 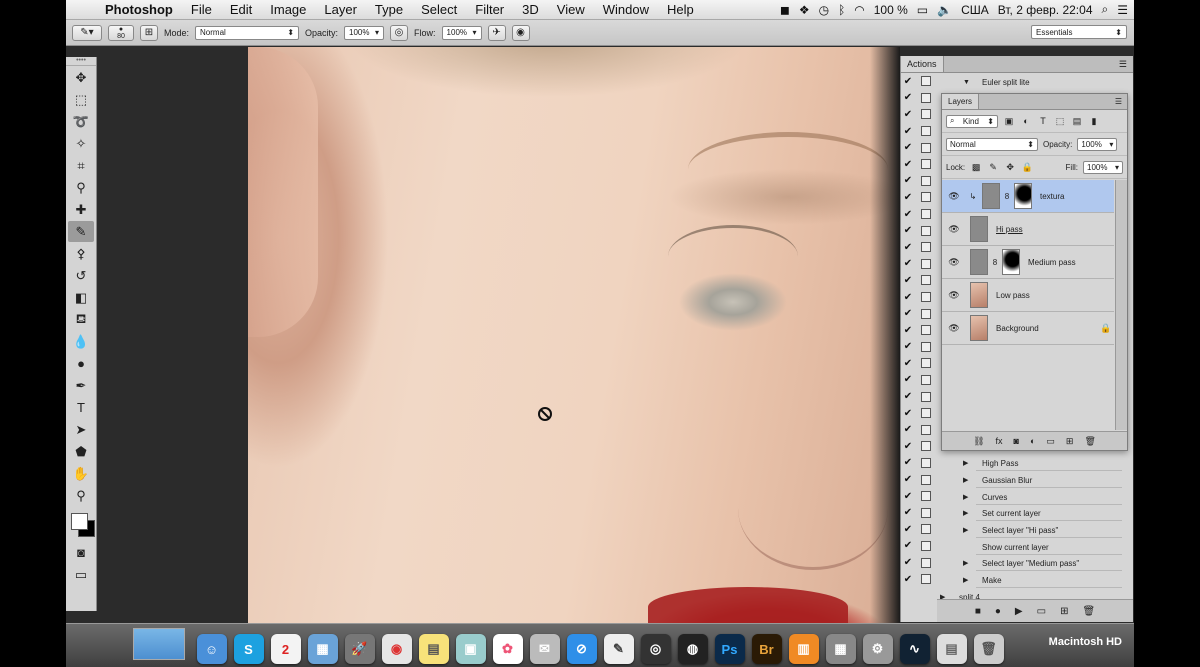 What do you see at coordinates (87, 32) in the screenshot?
I see `tool-preset-picker: ✎▾` at bounding box center [87, 32].